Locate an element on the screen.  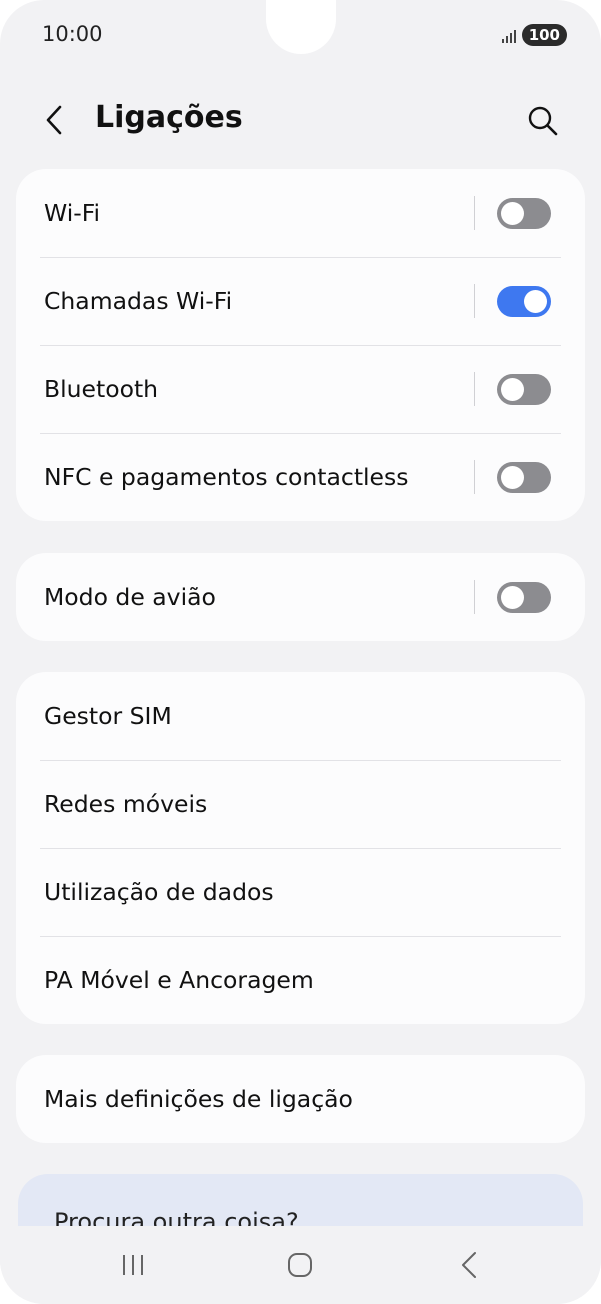
setting-label: Redes móveis is located at coordinates (126, 804).